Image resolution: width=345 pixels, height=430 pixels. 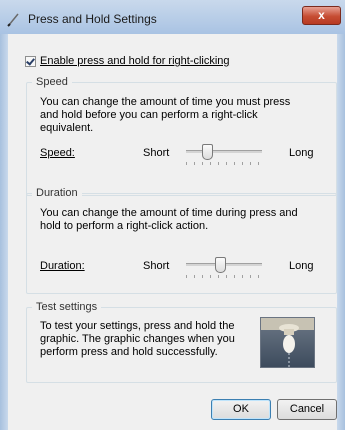 What do you see at coordinates (4, 232) in the screenshot?
I see `window-border-left` at bounding box center [4, 232].